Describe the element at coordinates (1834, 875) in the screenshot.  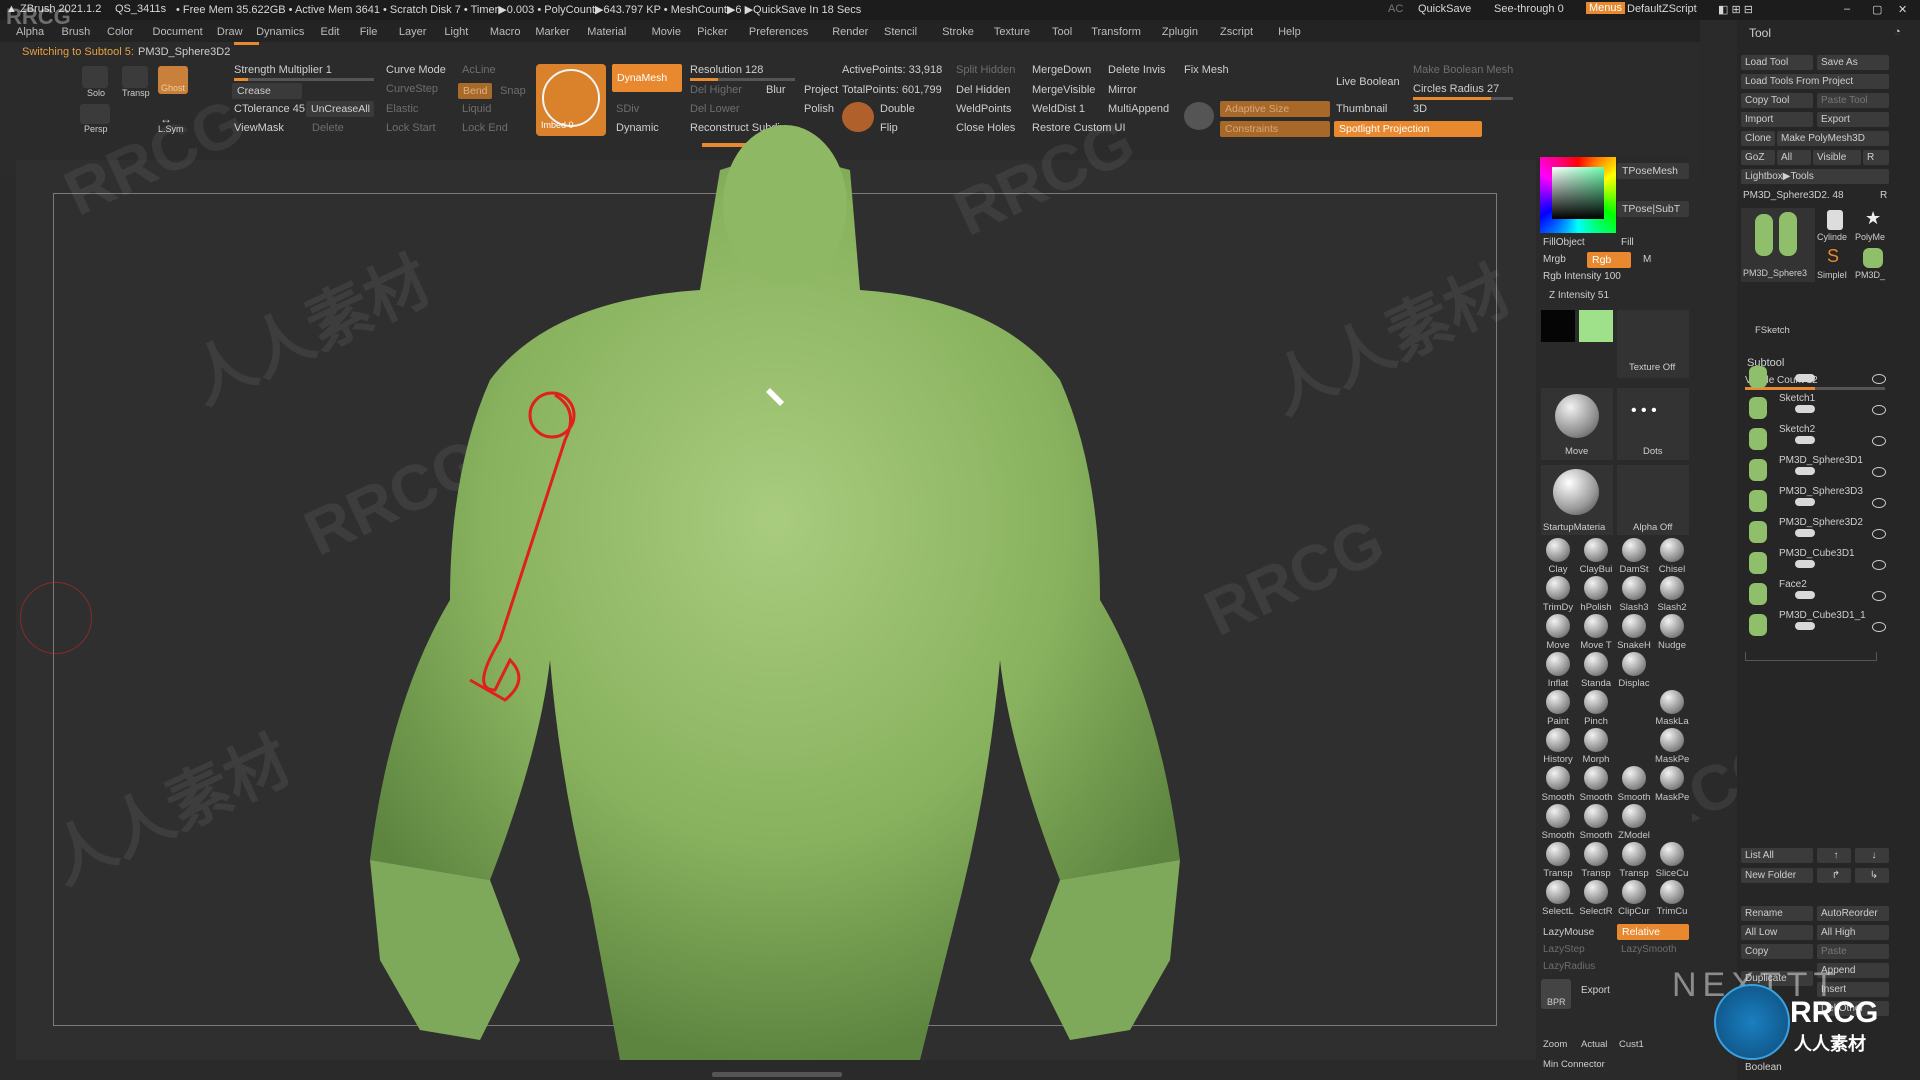
I see `folder-out-icon: ↱` at that location.